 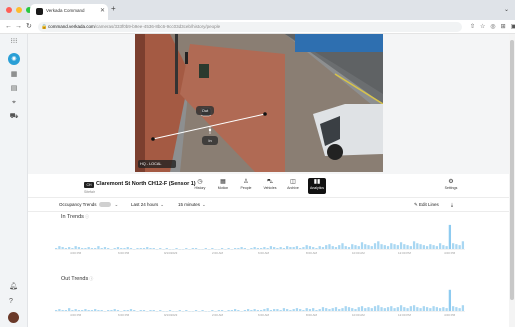 I want to click on vehicles-icon: ⛟, so click(x=14, y=117).